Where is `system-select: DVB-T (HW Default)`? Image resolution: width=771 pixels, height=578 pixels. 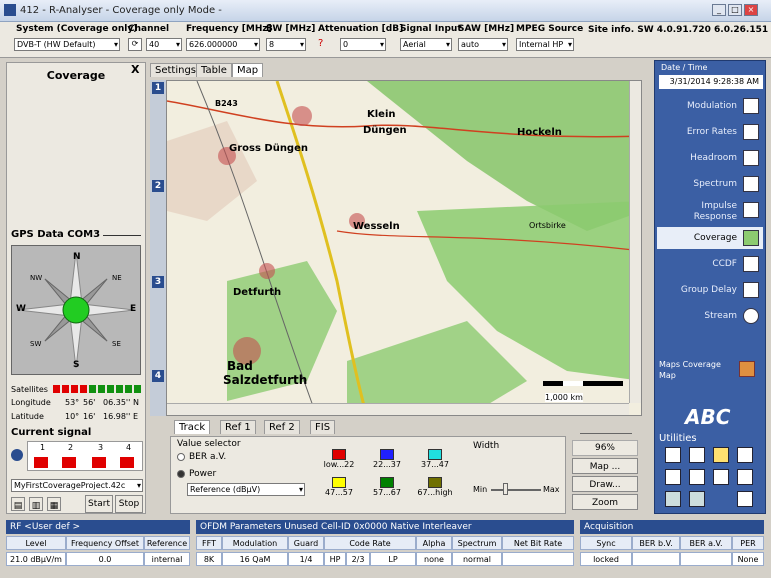
system-select: DVB-T (HW Default) is located at coordinates (67, 44).